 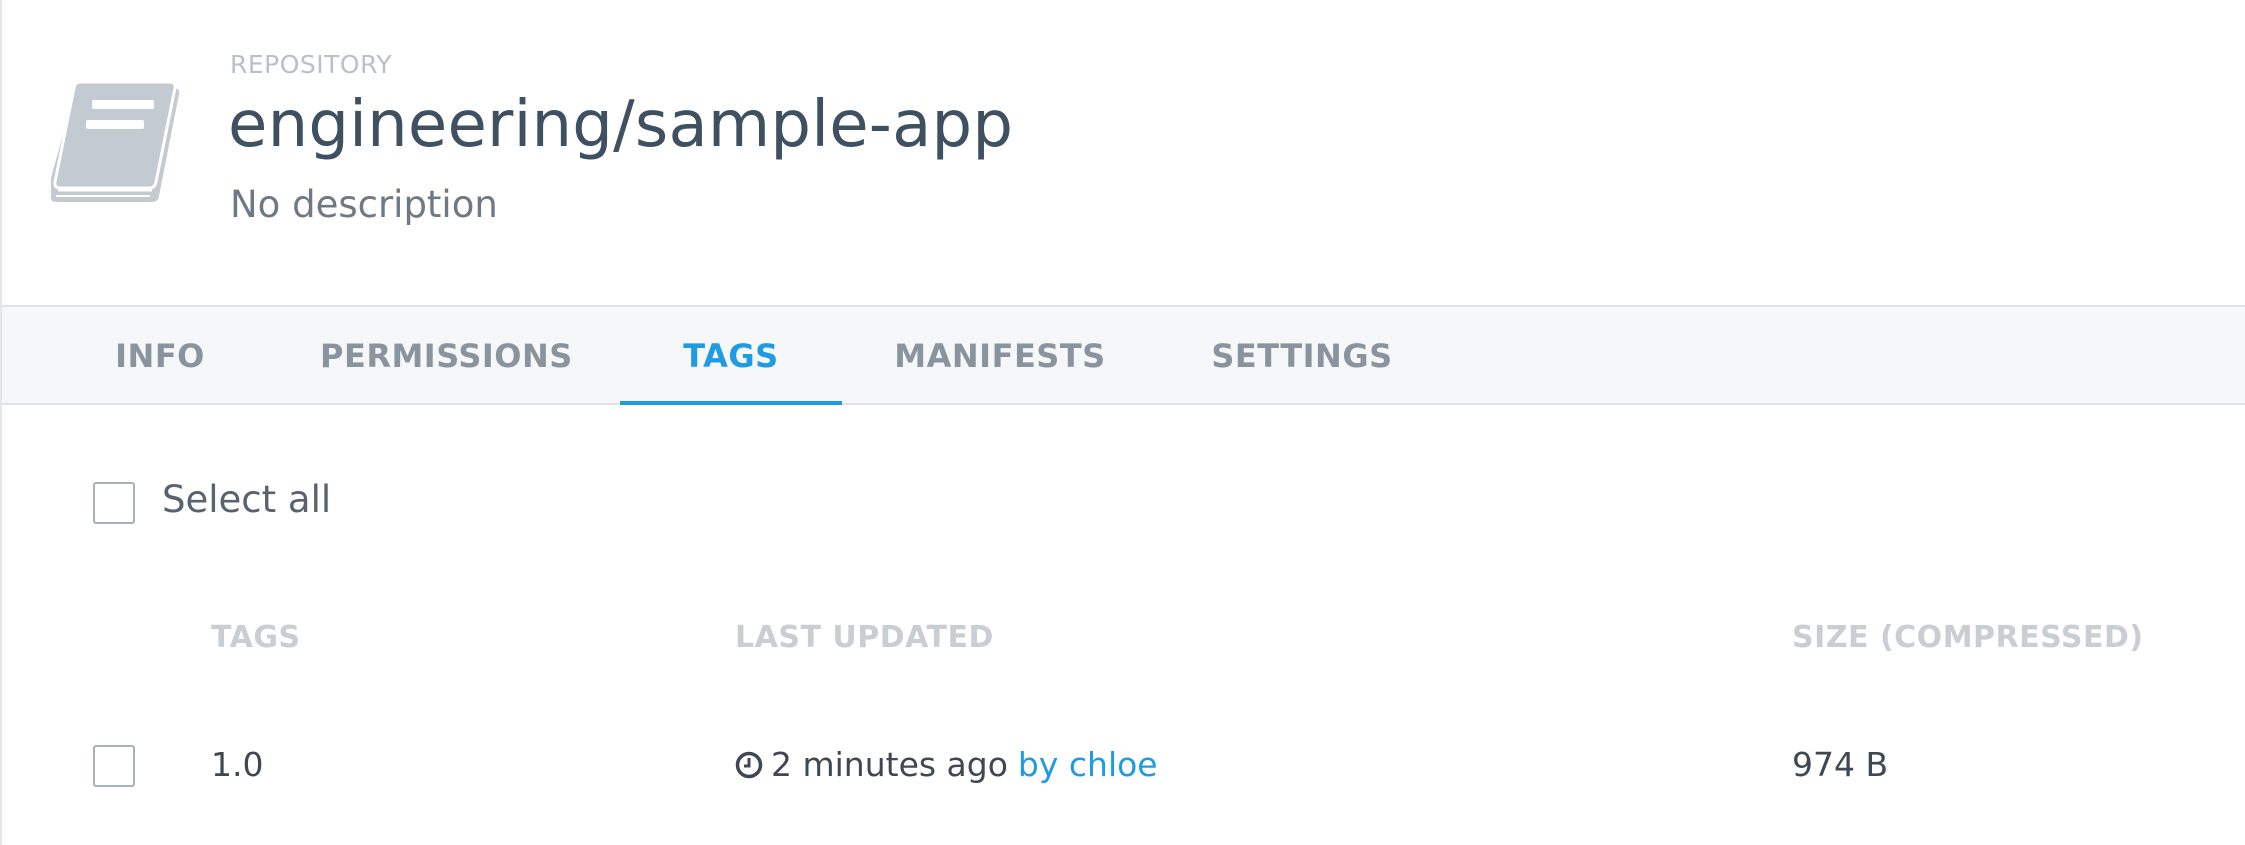 What do you see at coordinates (1088, 764) in the screenshot?
I see `updated-by-link: by chloe` at bounding box center [1088, 764].